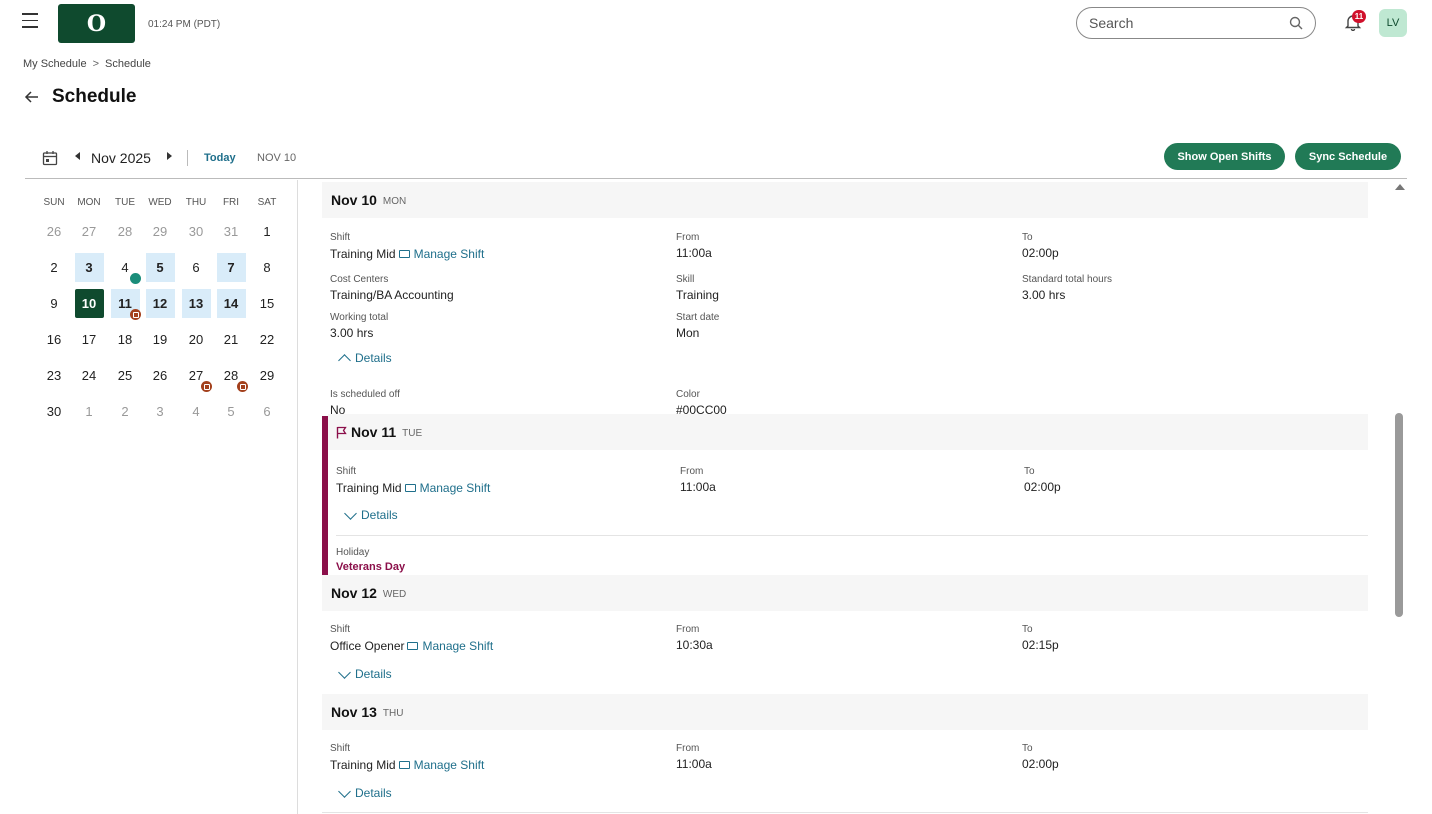  Describe the element at coordinates (125, 339) in the screenshot. I see `calendar-day: 18` at that location.